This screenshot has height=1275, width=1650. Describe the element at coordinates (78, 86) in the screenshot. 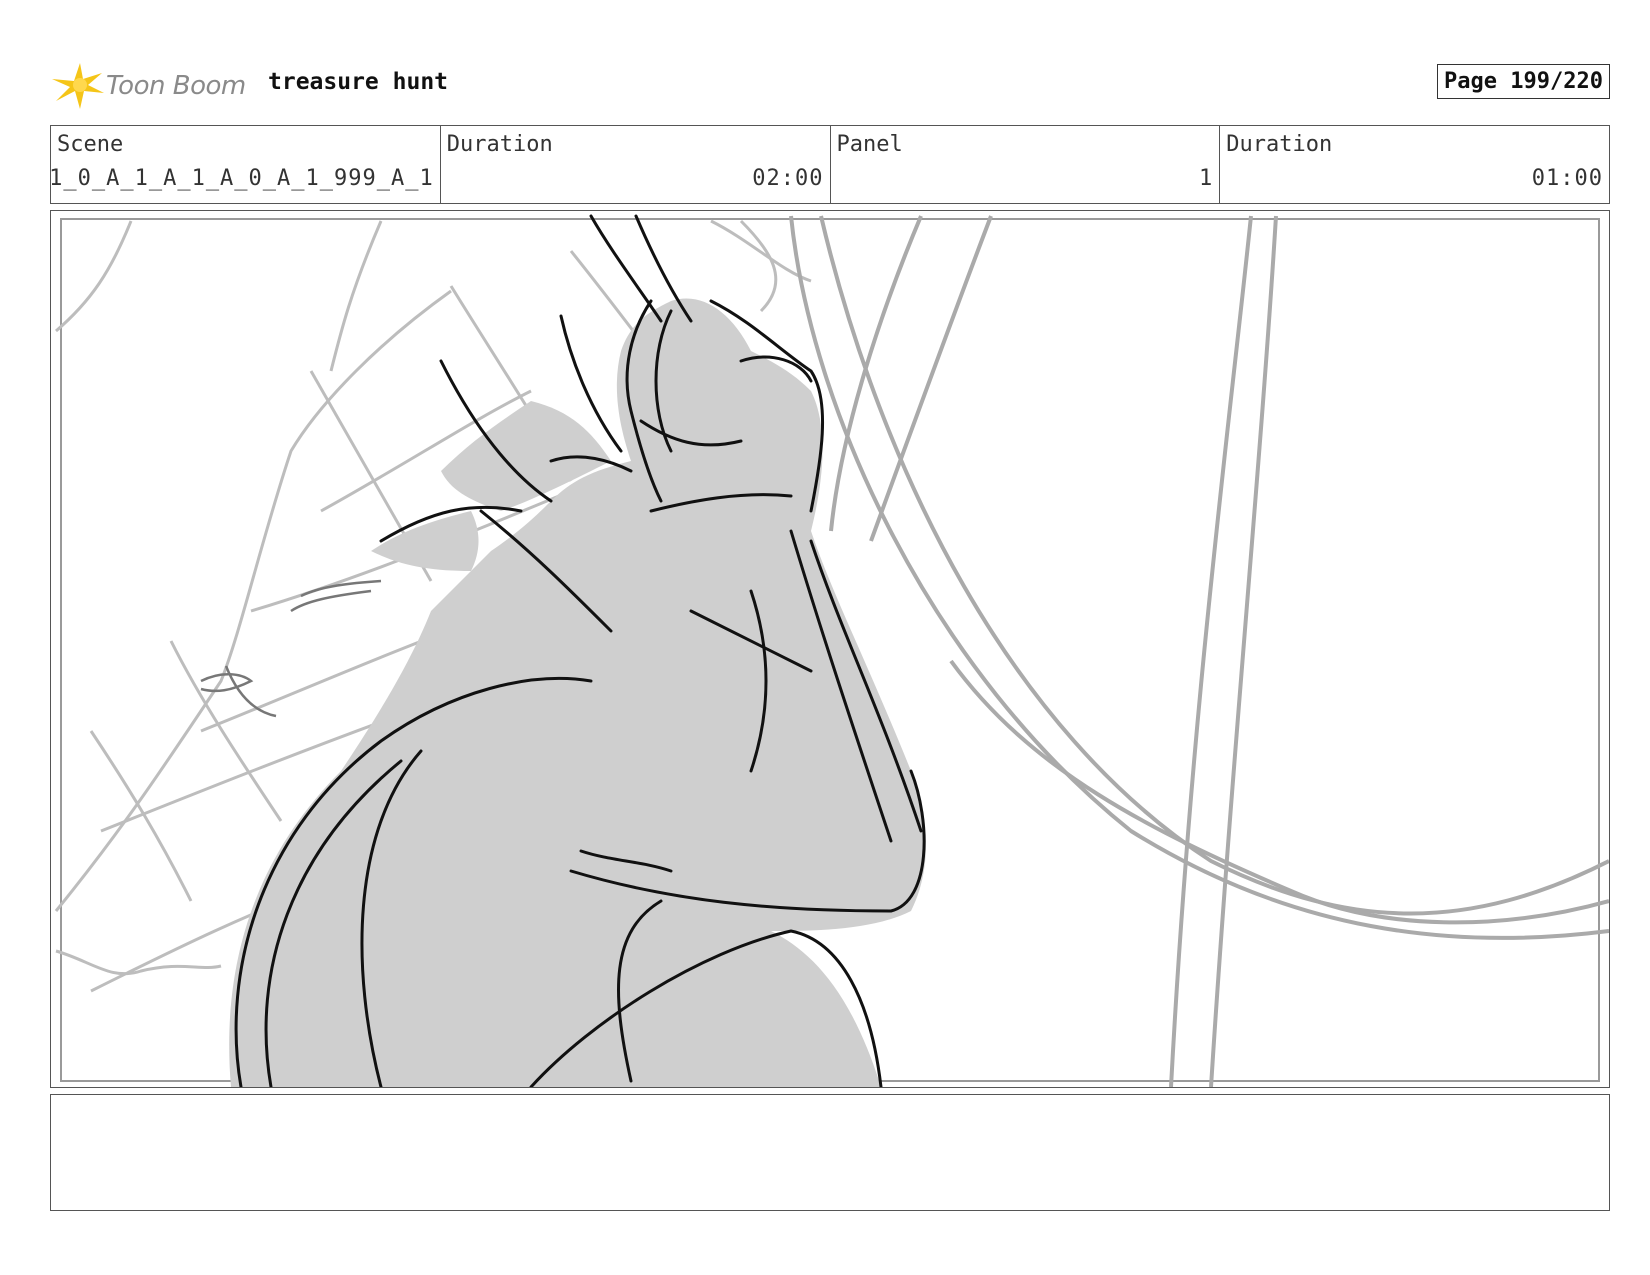

I see `starburst-icon` at that location.